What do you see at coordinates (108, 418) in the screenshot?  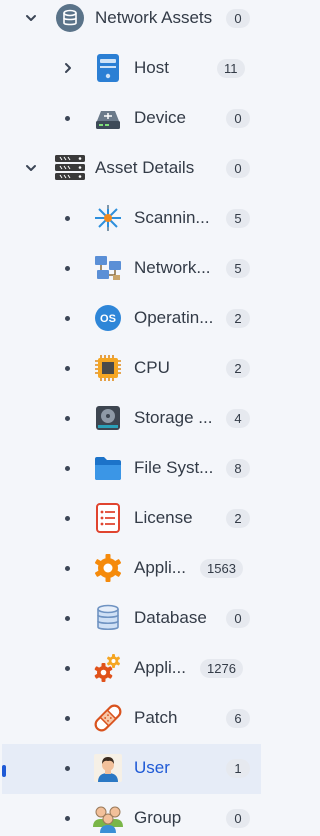 I see `hard-drive-icon` at bounding box center [108, 418].